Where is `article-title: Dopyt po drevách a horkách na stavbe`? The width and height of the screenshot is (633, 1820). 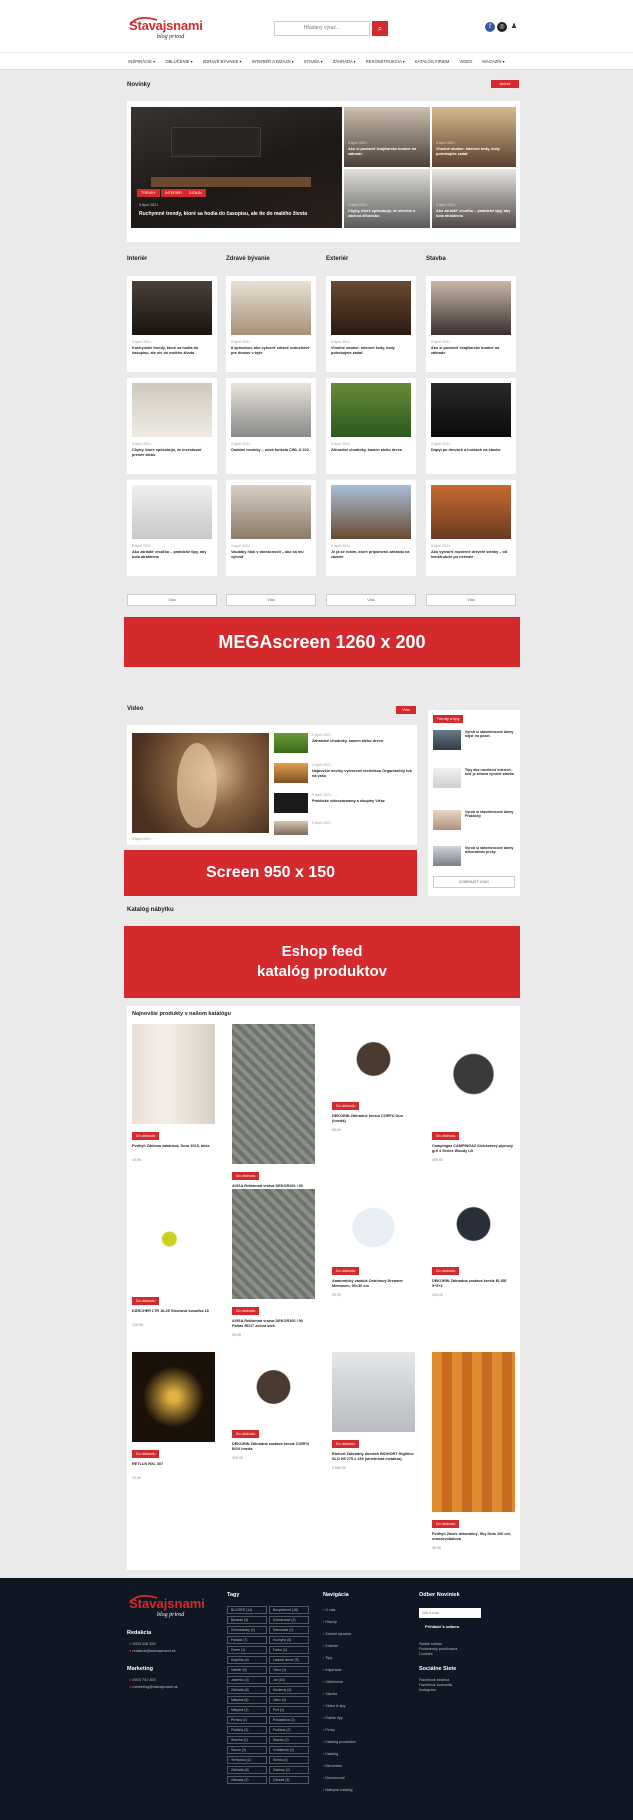 article-title: Dopyt po drevách a horkách na stavbe is located at coordinates (472, 450).